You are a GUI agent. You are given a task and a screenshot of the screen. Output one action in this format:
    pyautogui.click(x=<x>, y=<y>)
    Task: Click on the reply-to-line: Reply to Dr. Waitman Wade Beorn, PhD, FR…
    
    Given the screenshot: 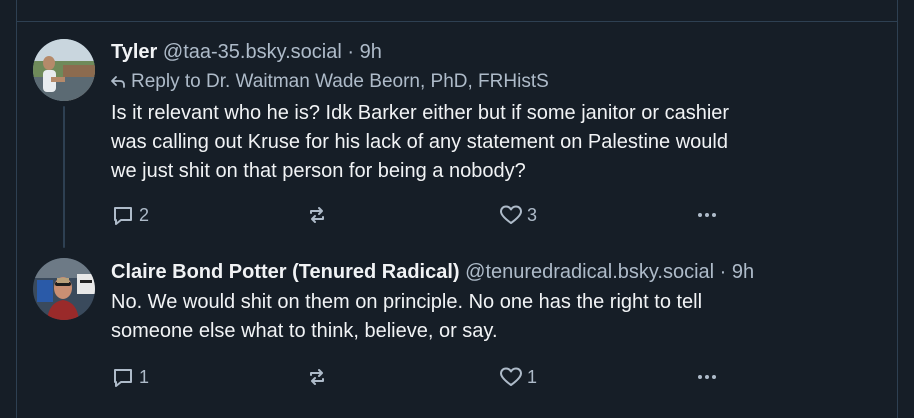 What is the action you would take?
    pyautogui.click(x=420, y=82)
    